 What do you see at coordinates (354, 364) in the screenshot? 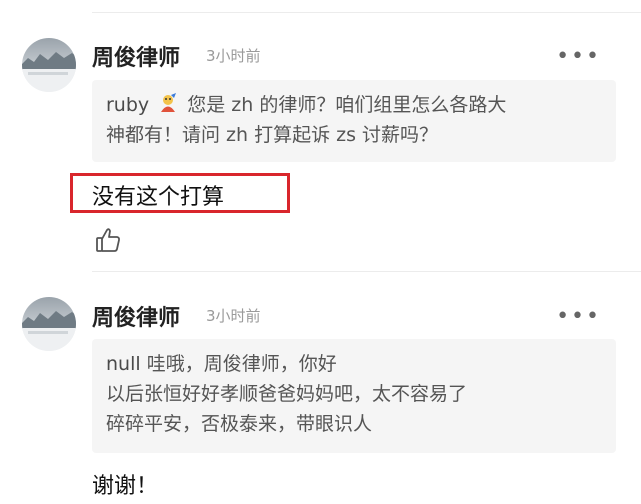
I see `quote-line: null 哇哦，周俊律师，你好` at bounding box center [354, 364].